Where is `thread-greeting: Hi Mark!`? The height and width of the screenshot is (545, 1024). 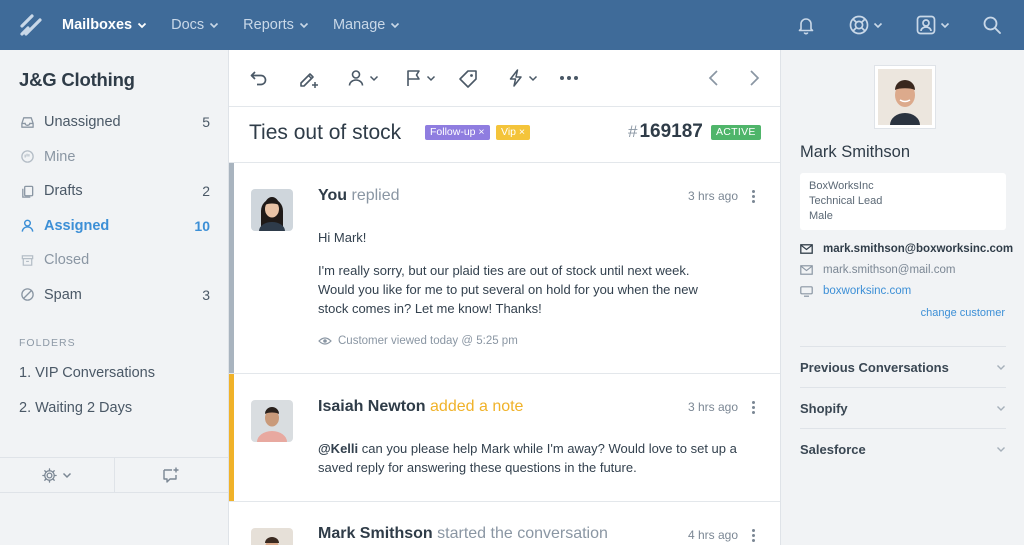
thread-greeting: Hi Mark! is located at coordinates (342, 237).